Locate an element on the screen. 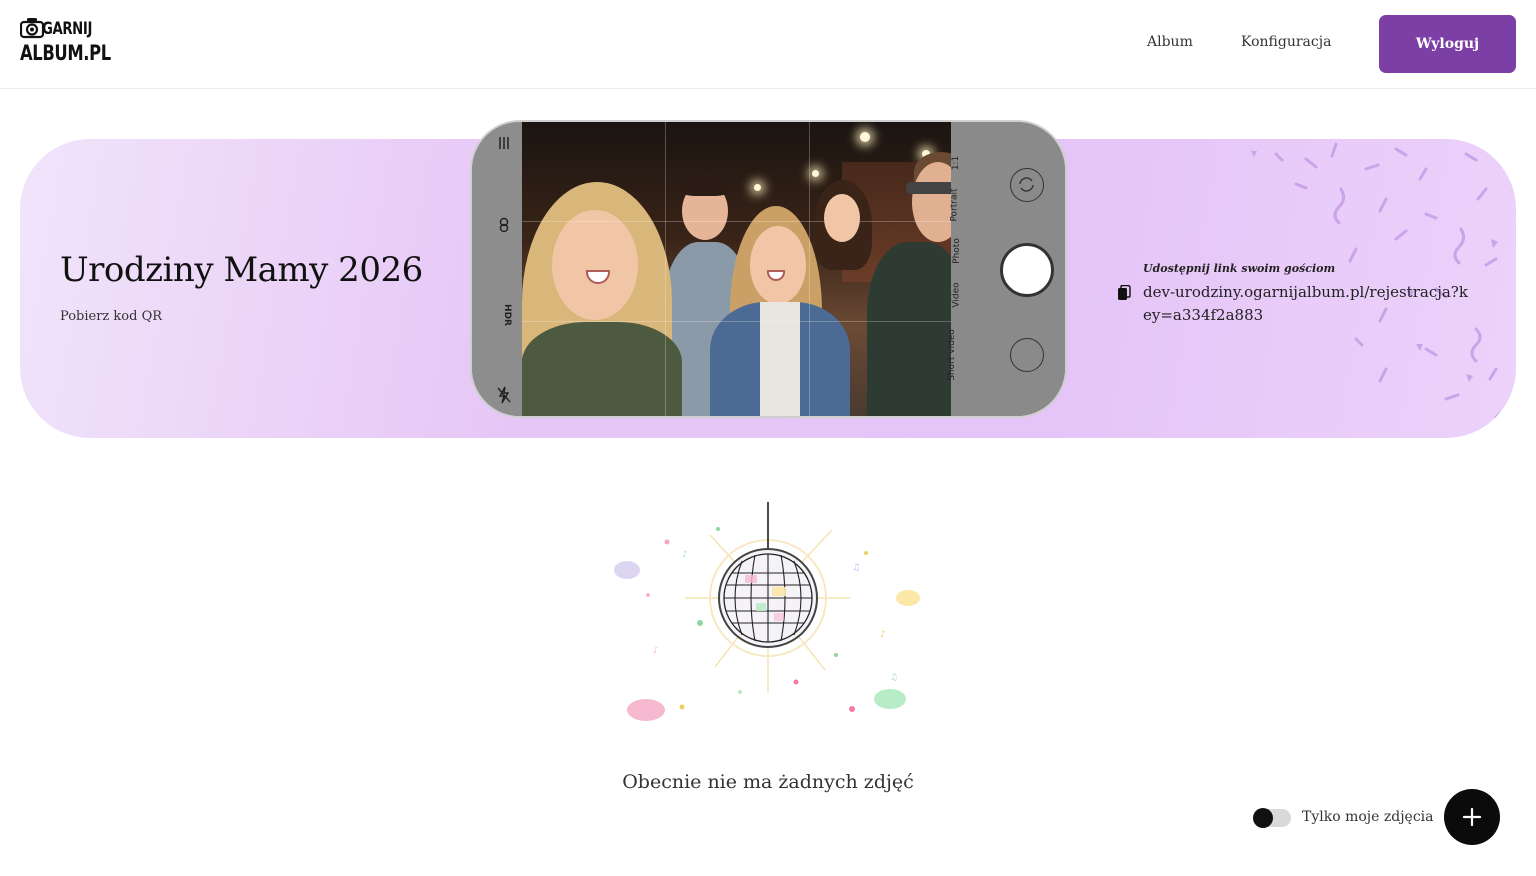  svg-text: HDR is located at coordinates (507, 315).